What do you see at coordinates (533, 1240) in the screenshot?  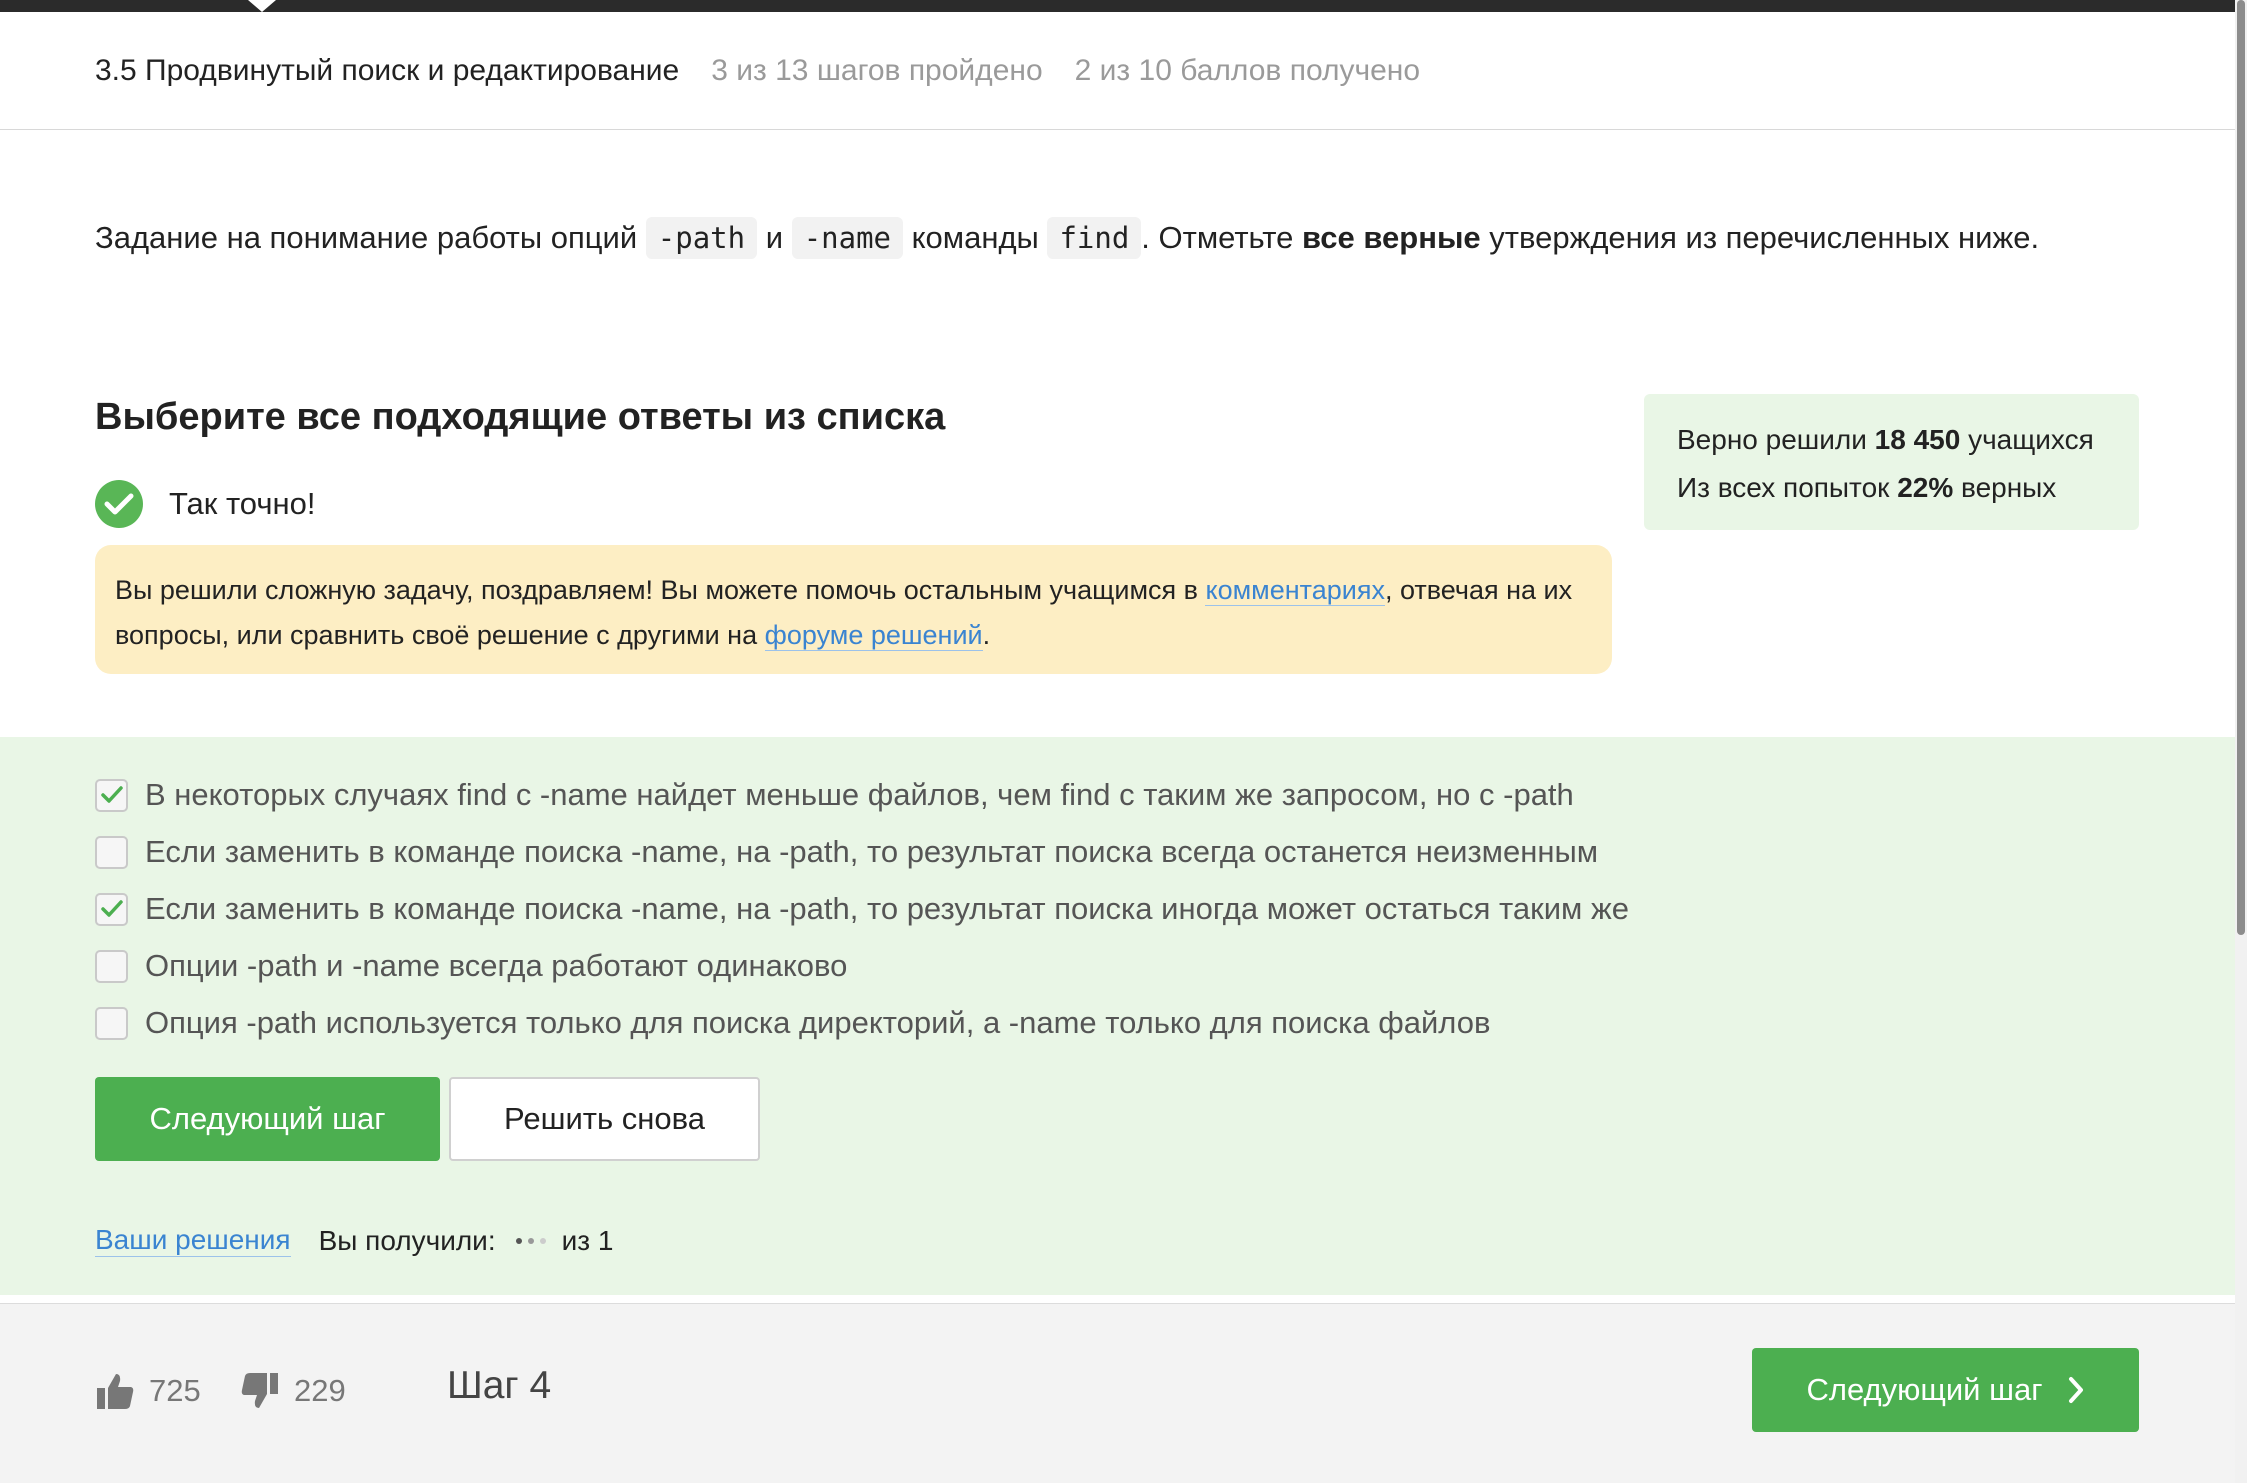 I see `loading-dots-icon` at bounding box center [533, 1240].